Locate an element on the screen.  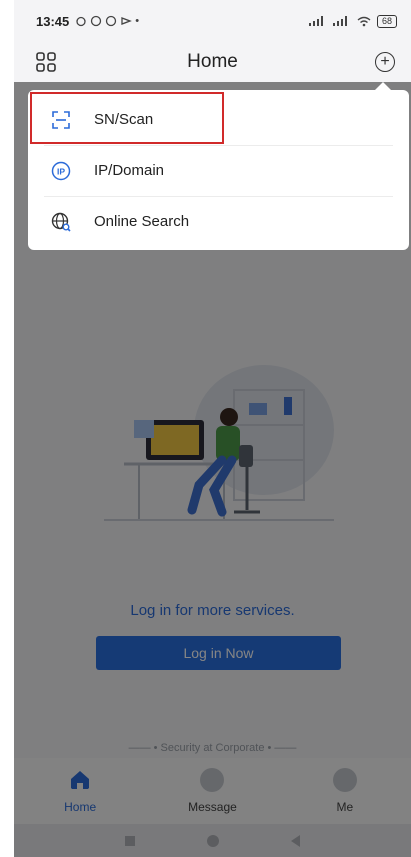
header: Home + is located at coordinates (212, 62).